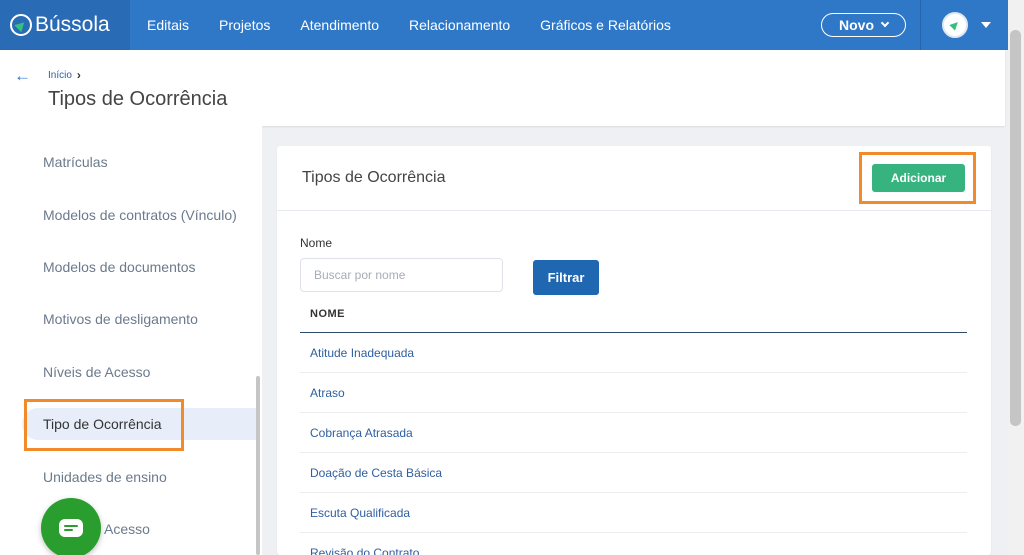 This screenshot has height=555, width=1024. Describe the element at coordinates (138, 99) in the screenshot. I see `page-title: Tipos de Ocorrência` at that location.